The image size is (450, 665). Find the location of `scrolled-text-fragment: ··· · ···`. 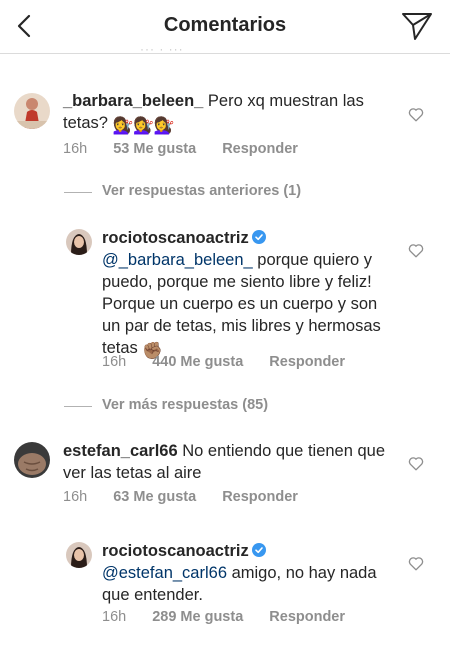

scrolled-text-fragment: ··· · ··· is located at coordinates (162, 49).